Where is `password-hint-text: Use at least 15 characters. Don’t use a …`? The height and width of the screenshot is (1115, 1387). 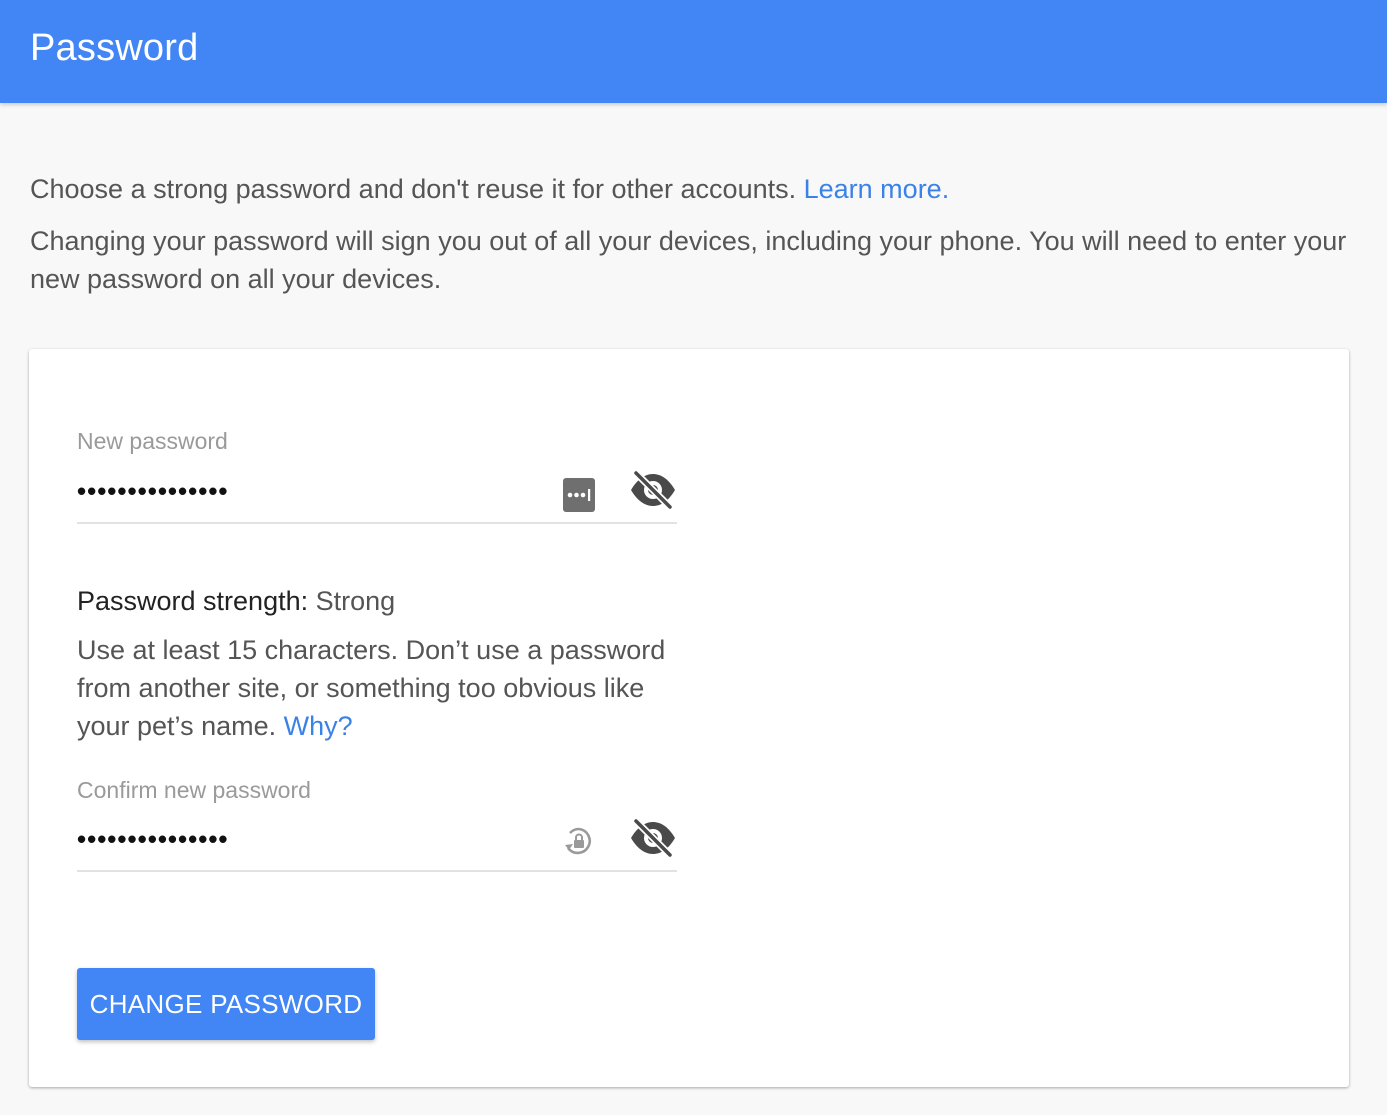
password-hint-text: Use at least 15 characters. Don’t use a … is located at coordinates (371, 688).